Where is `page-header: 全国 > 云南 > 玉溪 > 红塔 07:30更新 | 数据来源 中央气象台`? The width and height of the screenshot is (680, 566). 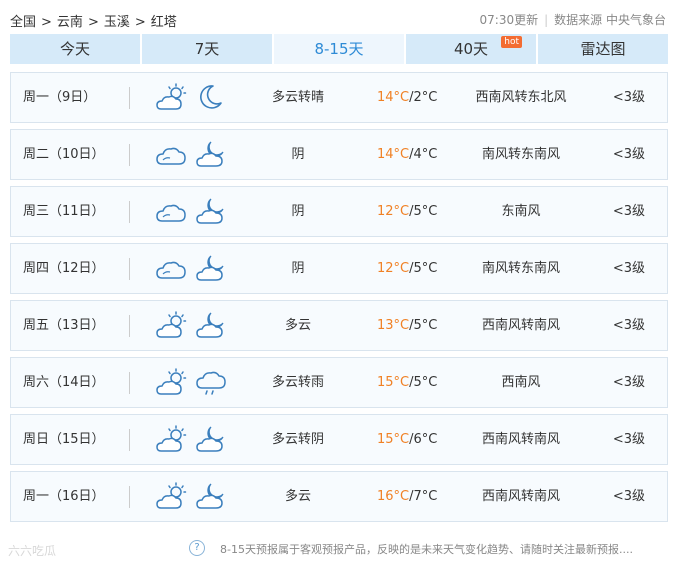
page-header: 全国 > 云南 > 玉溪 > 红塔 07:30更新 | 数据来源 中央气象台 is located at coordinates (339, 20).